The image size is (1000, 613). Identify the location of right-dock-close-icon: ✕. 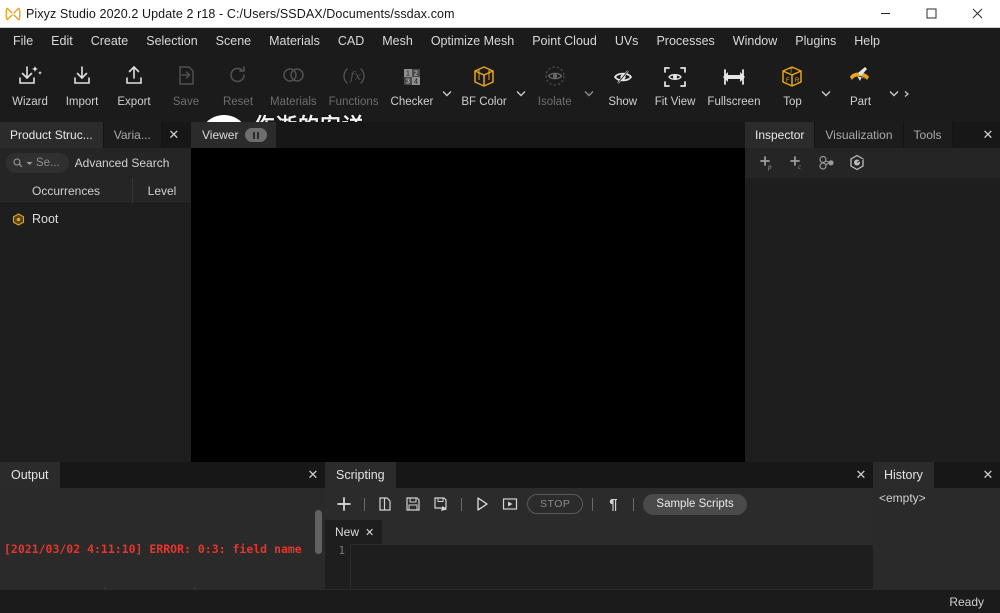
(988, 135).